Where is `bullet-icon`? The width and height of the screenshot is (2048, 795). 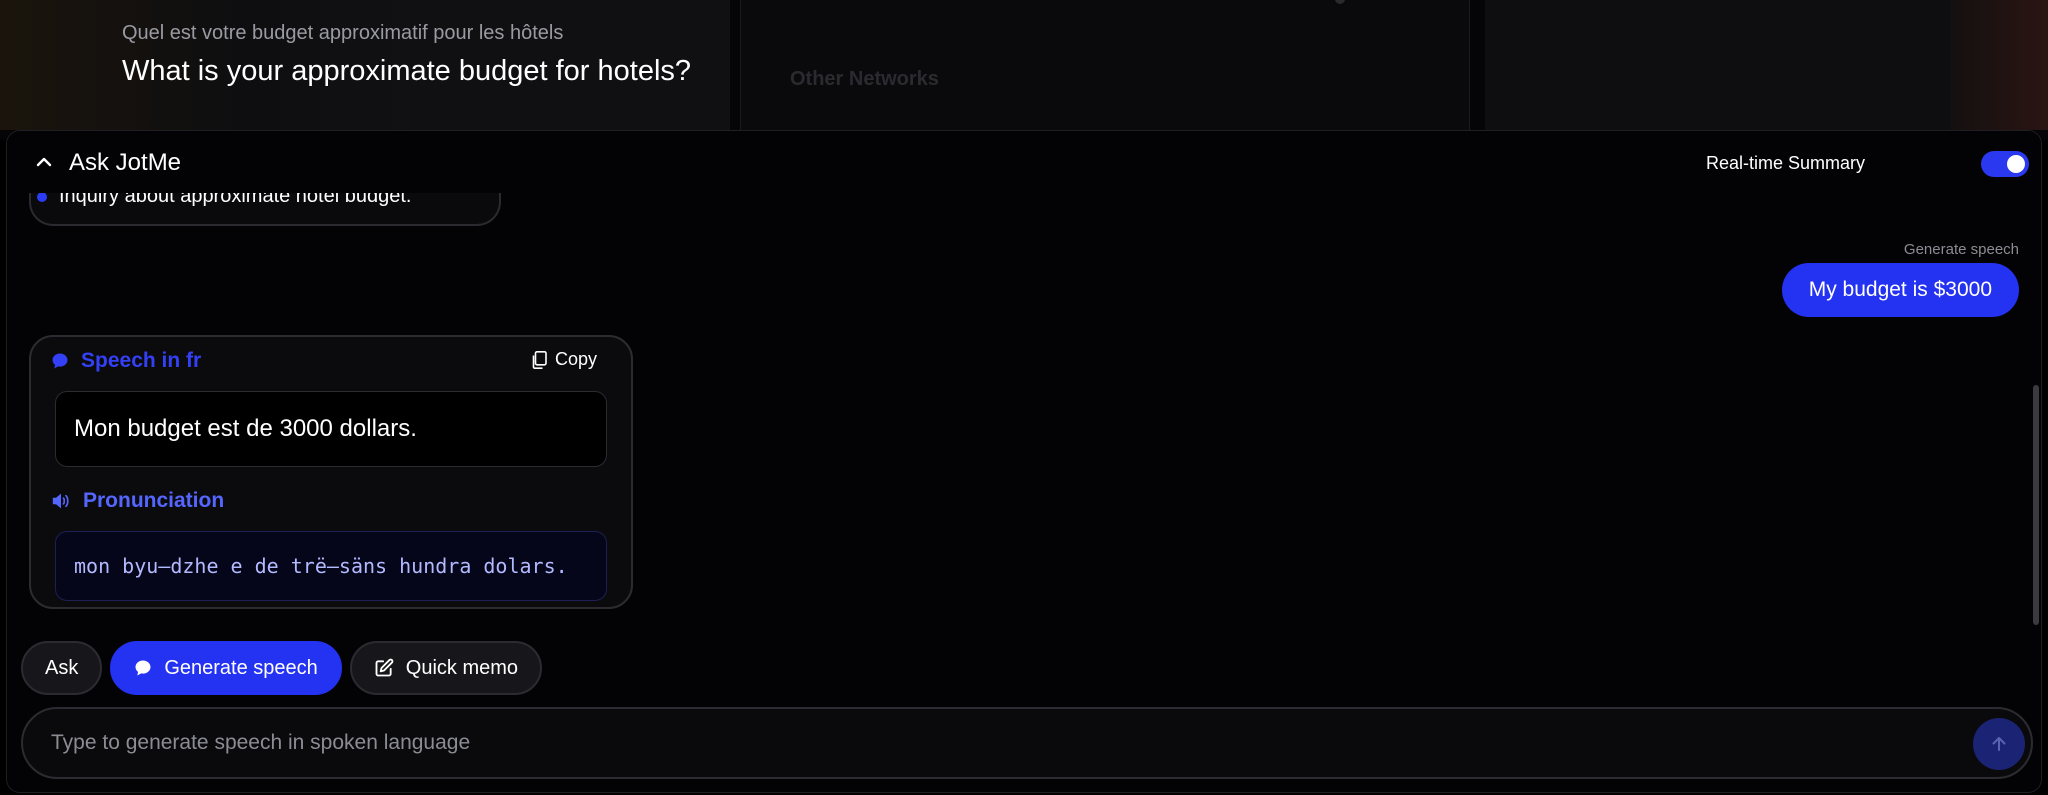 bullet-icon is located at coordinates (42, 196).